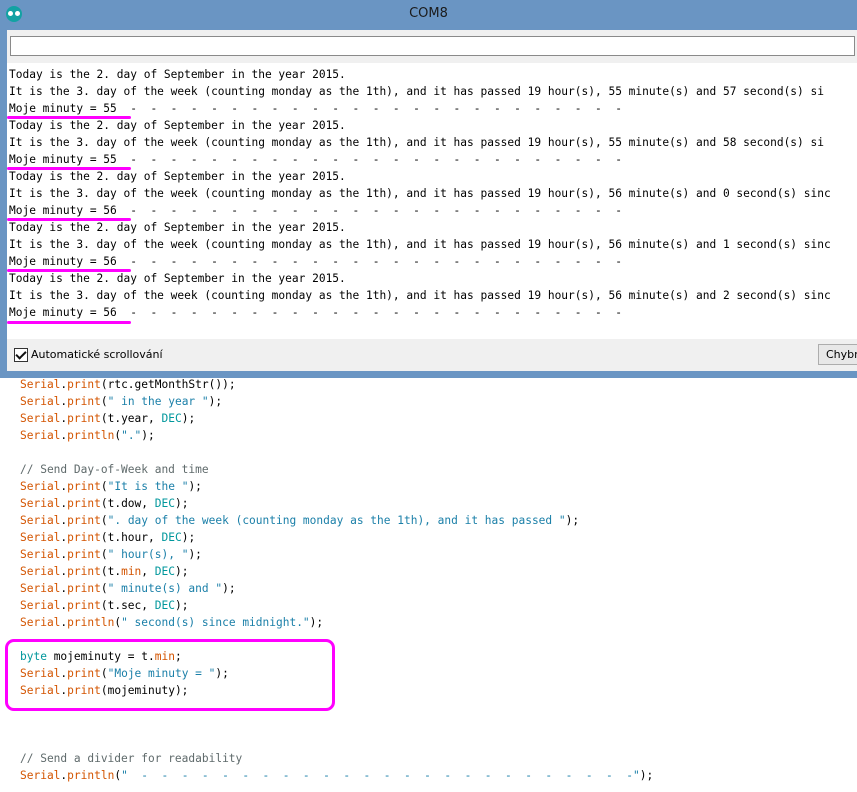 This screenshot has width=857, height=792. I want to click on window-title: COM8, so click(428, 13).